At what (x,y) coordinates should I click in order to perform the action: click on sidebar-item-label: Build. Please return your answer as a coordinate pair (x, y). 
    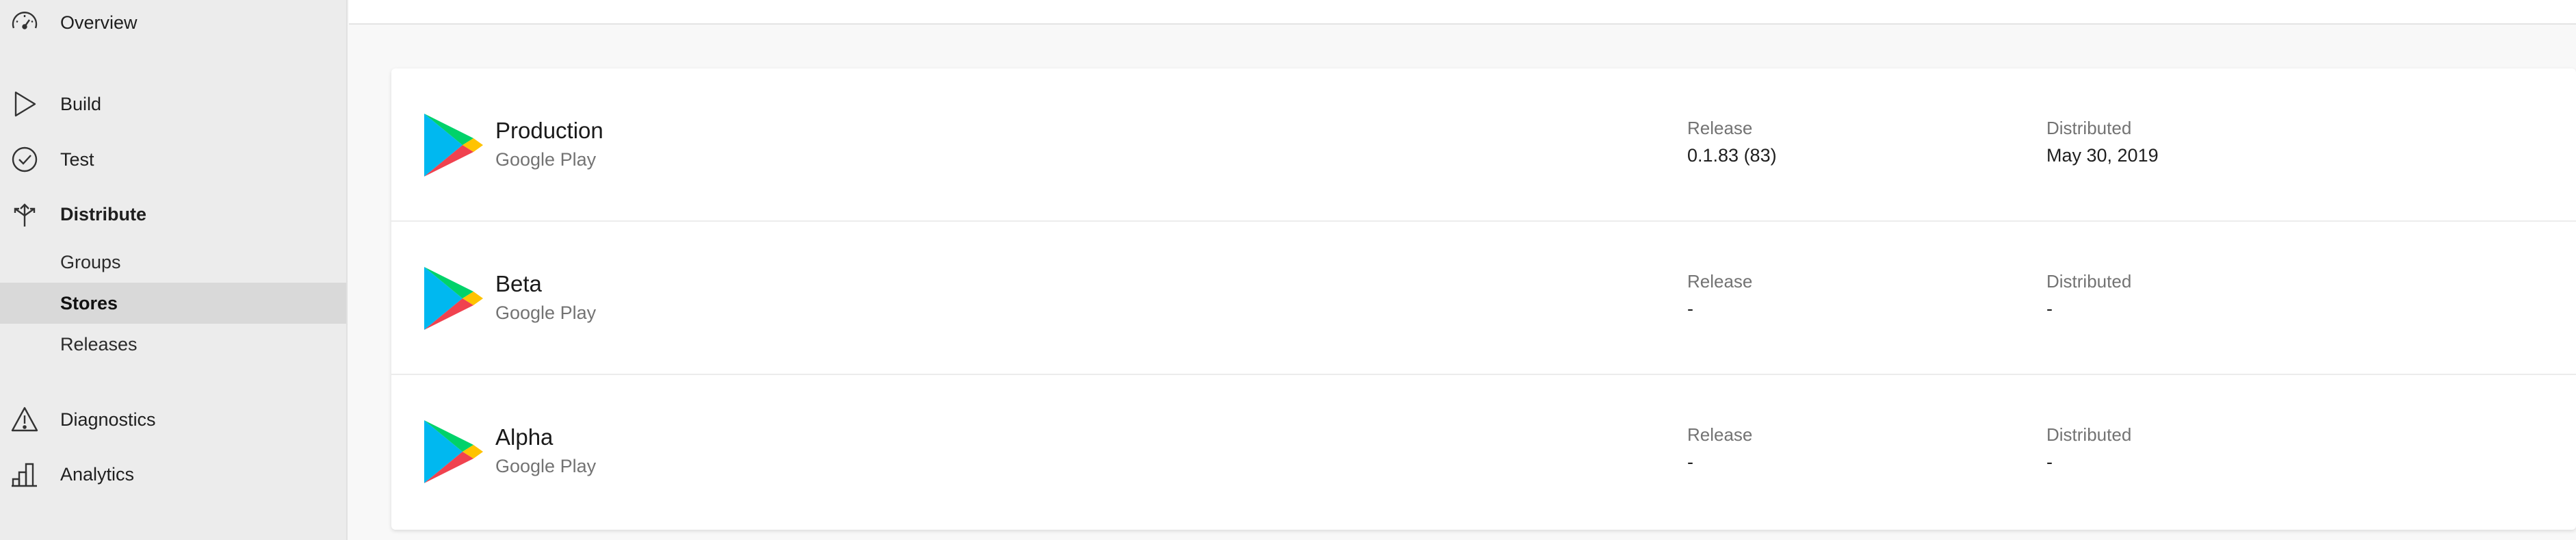
    Looking at the image, I should click on (81, 103).